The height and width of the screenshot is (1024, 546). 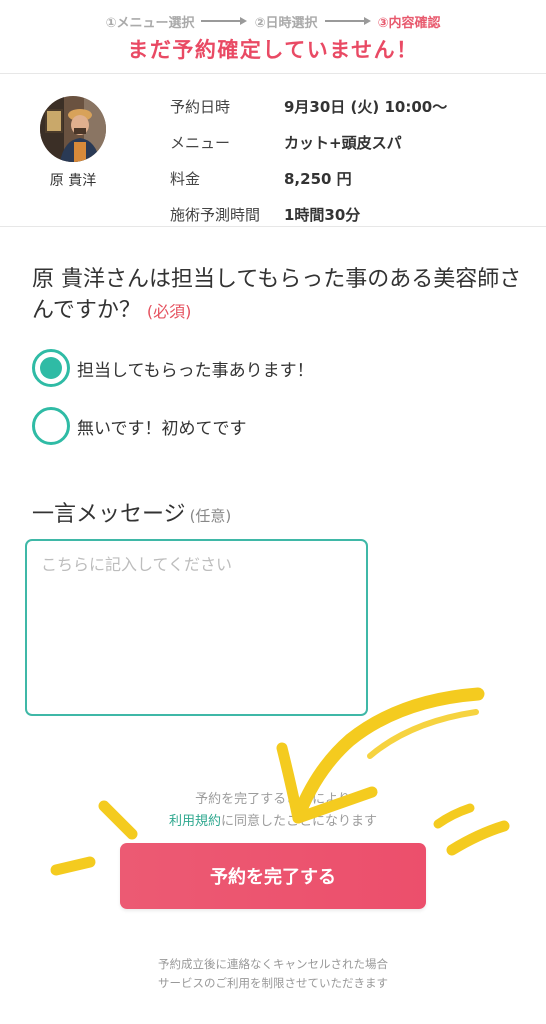 What do you see at coordinates (273, 799) in the screenshot?
I see `agreement-line1: 予約を完了することにより` at bounding box center [273, 799].